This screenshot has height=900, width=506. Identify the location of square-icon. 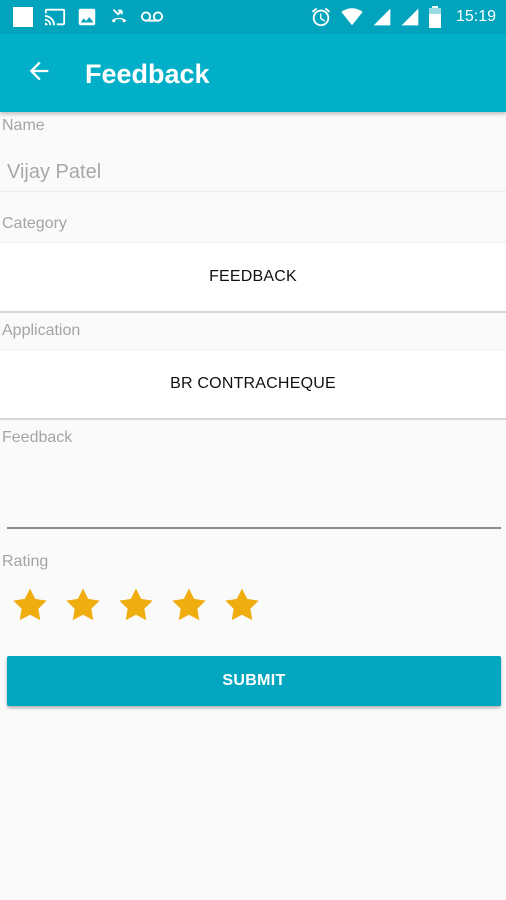
(23, 17).